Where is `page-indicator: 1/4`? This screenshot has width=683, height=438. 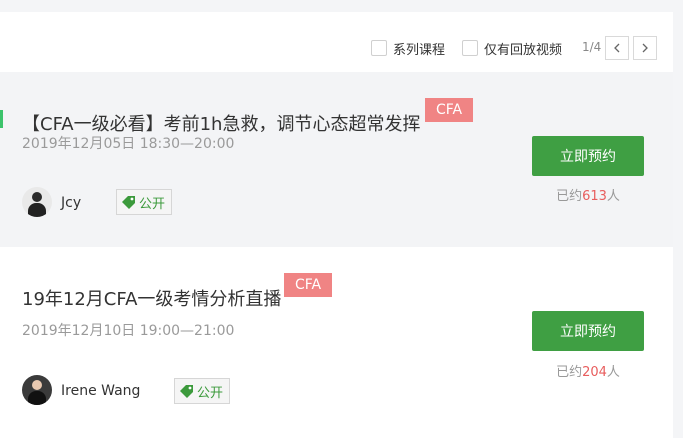 page-indicator: 1/4 is located at coordinates (592, 47).